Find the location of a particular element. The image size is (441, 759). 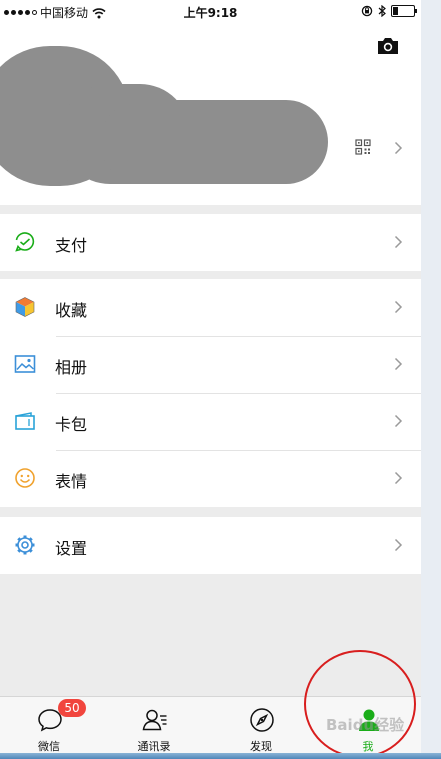

compass-icon is located at coordinates (262, 720).